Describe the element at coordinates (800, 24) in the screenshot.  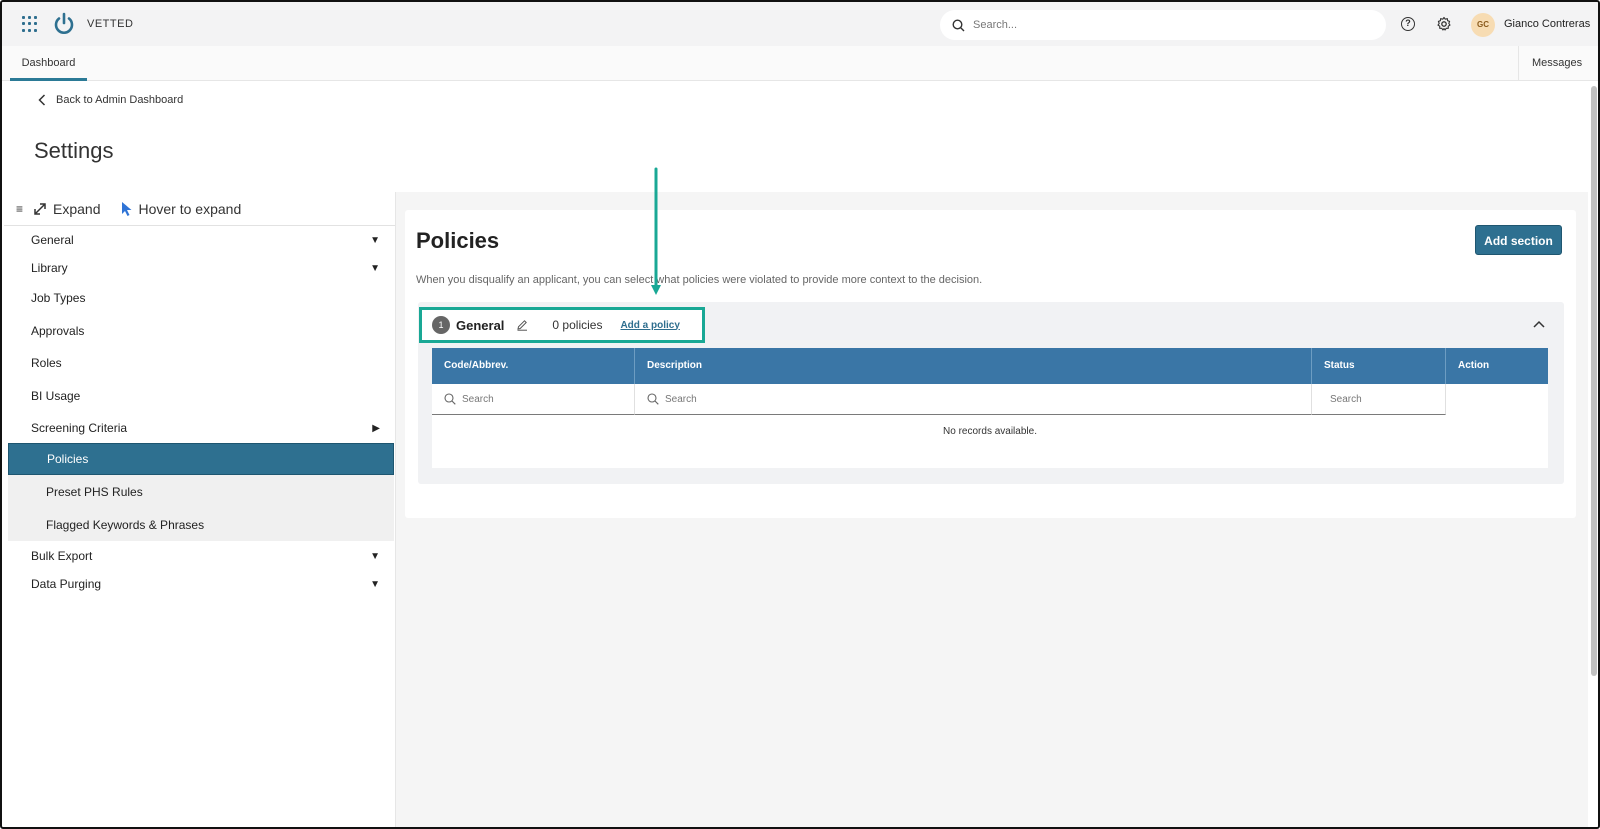
I see `top-bar: VETTED ? GC Gianco Contreras` at that location.